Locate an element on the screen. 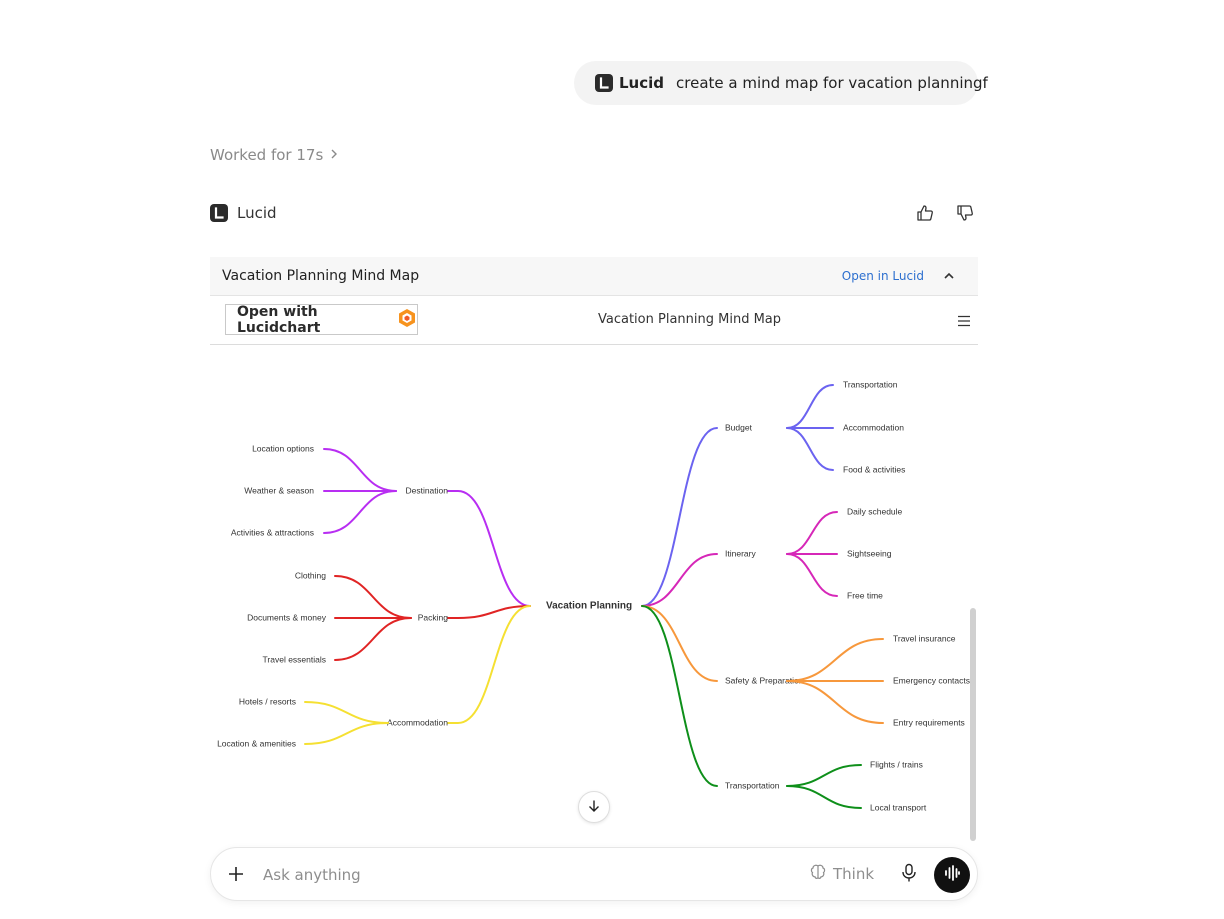 This screenshot has height=919, width=1224. child-label: Accommodation is located at coordinates (873, 427).